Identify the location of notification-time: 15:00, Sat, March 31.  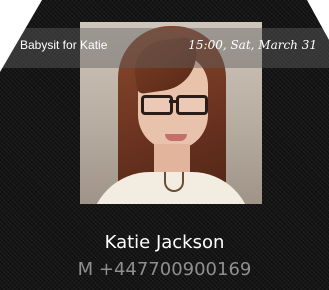
(252, 45).